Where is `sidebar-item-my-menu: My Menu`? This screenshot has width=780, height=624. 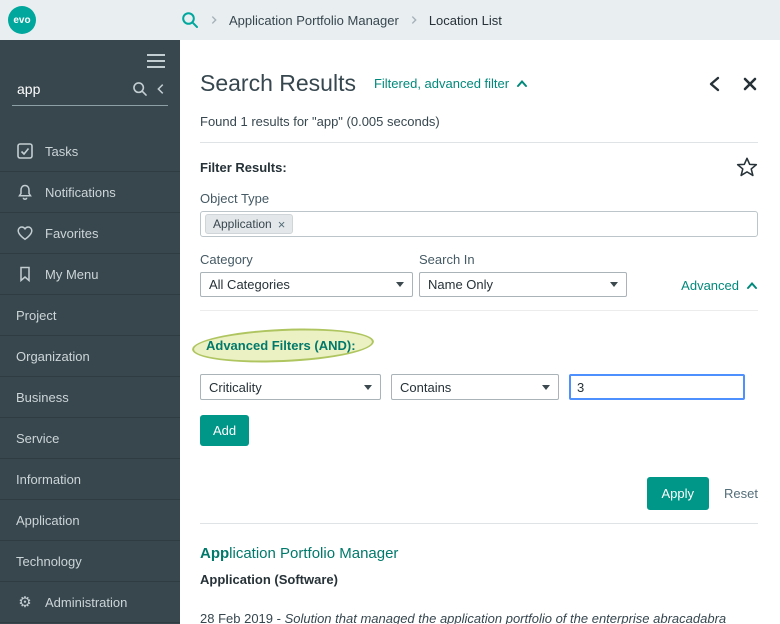 sidebar-item-my-menu: My Menu is located at coordinates (90, 274).